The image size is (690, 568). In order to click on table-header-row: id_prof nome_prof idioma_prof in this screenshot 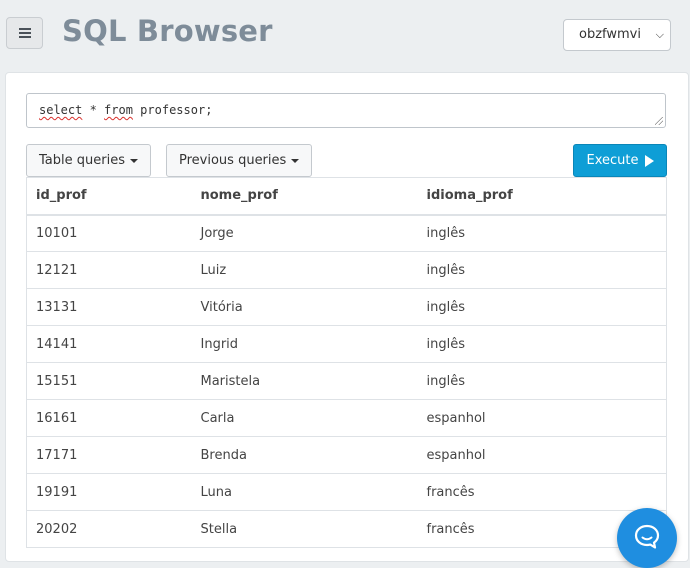, I will do `click(346, 196)`.